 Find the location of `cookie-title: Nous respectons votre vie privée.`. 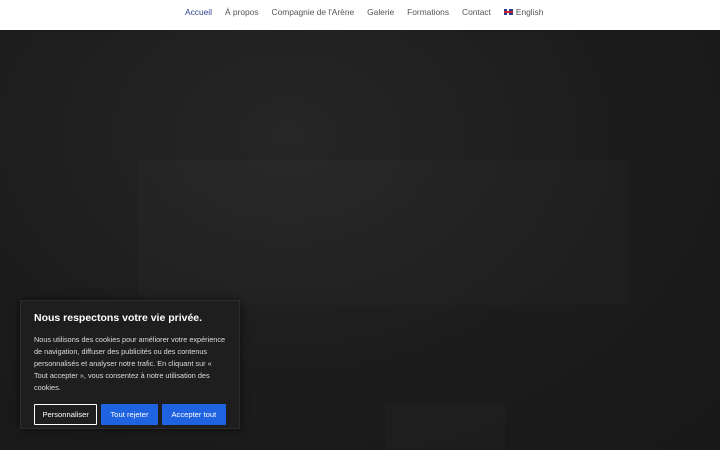

cookie-title: Nous respectons votre vie privée. is located at coordinates (118, 318).